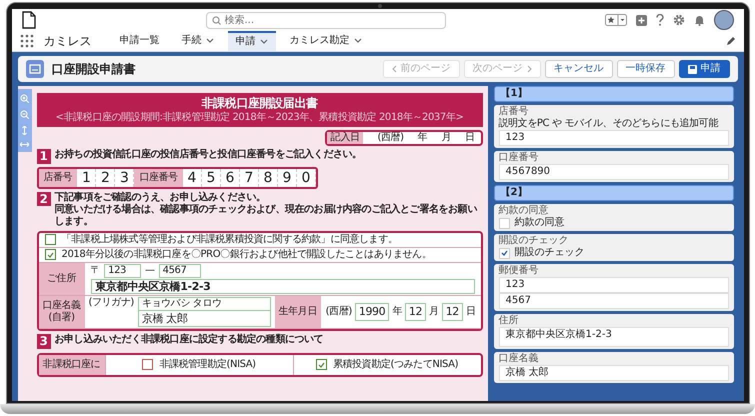 The height and width of the screenshot is (416, 755). Describe the element at coordinates (207, 364) in the screenshot. I see `option-text: 非課税管理勘定(NISA)` at that location.